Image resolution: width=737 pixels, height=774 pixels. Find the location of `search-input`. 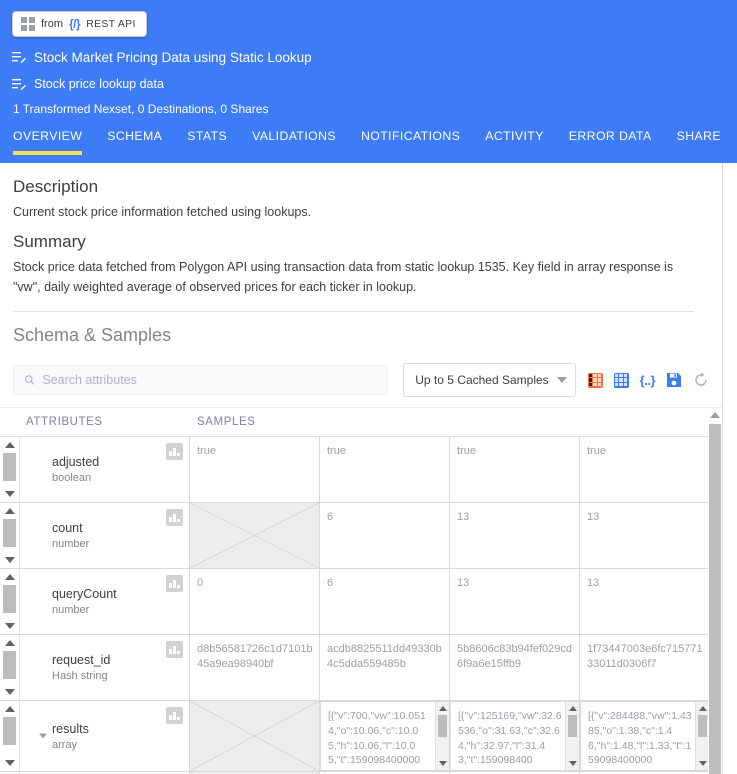

search-input is located at coordinates (209, 380).